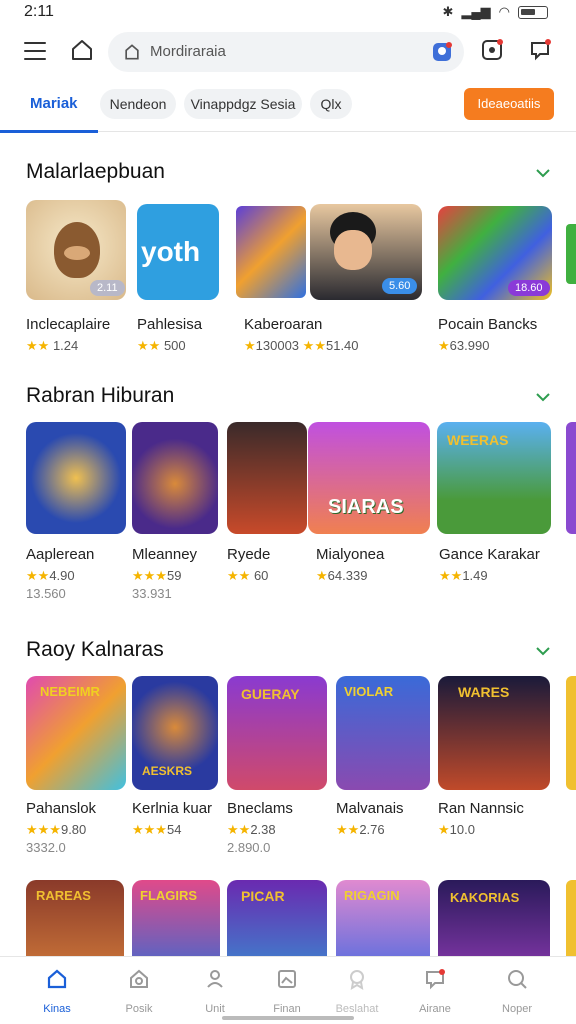 The width and height of the screenshot is (576, 1024). What do you see at coordinates (139, 992) in the screenshot?
I see `nav-item-2: Posik` at bounding box center [139, 992].